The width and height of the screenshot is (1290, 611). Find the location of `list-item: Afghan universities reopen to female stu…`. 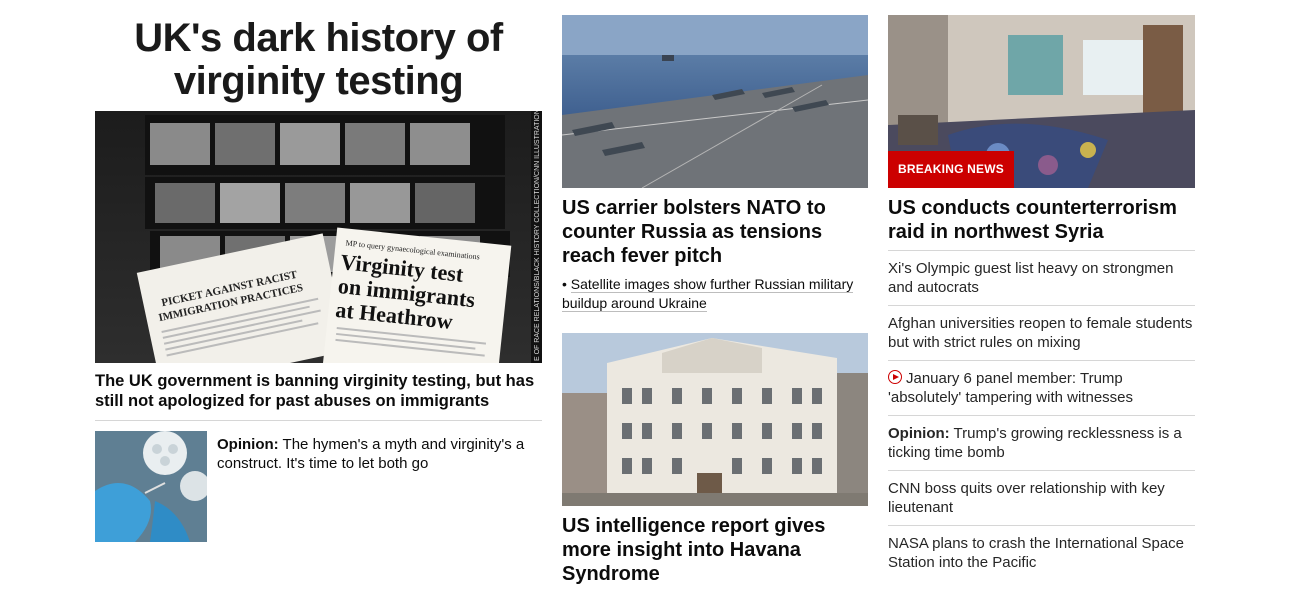

list-item: Afghan universities reopen to female stu… is located at coordinates (1041, 332).